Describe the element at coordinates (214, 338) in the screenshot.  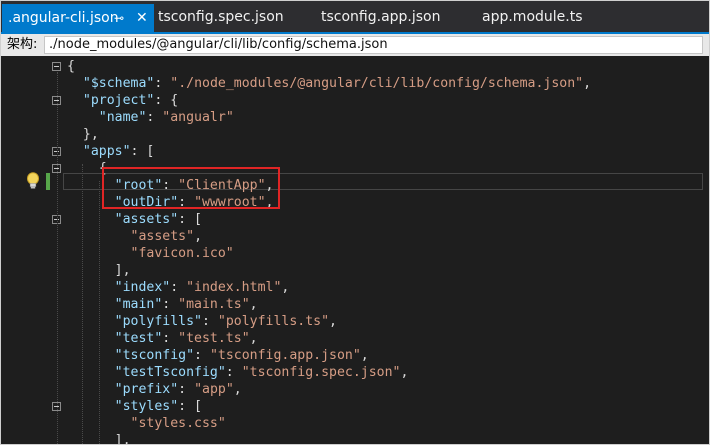
I see `json-string: "test.ts"` at that location.